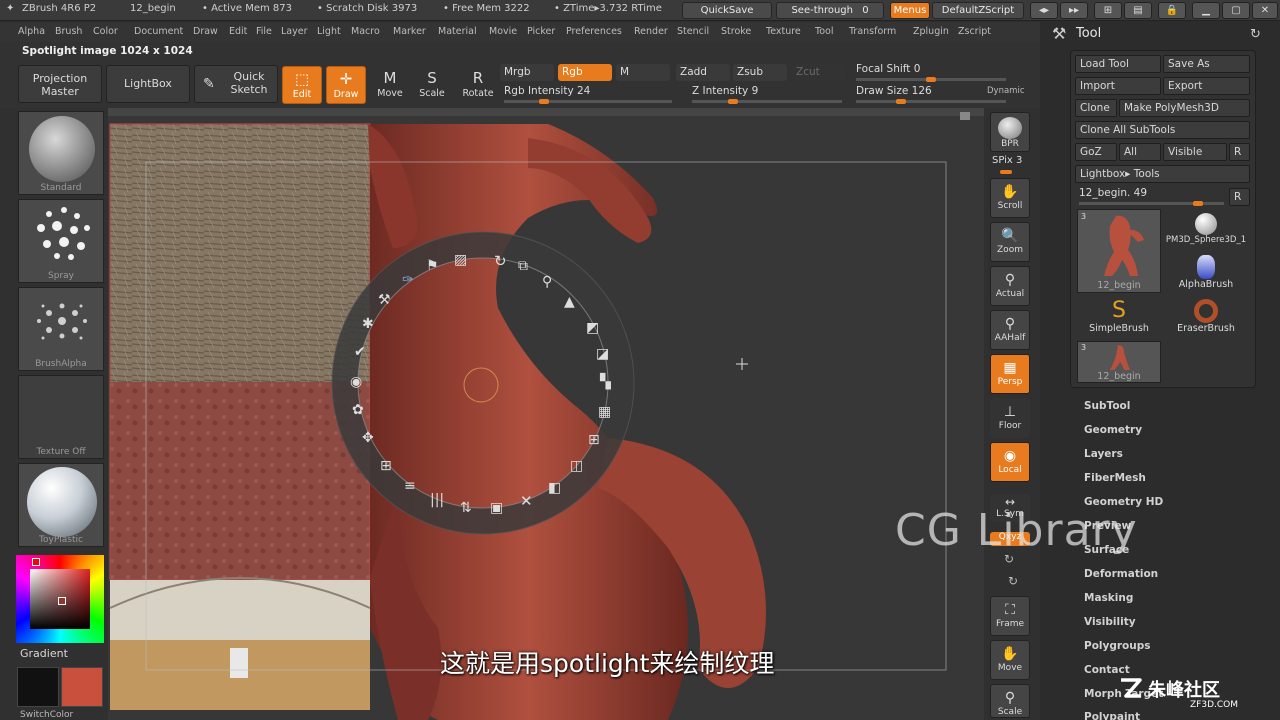 This screenshot has width=1280, height=720. Describe the element at coordinates (1010, 660) in the screenshot. I see `move-view-button: ✋ Move` at that location.